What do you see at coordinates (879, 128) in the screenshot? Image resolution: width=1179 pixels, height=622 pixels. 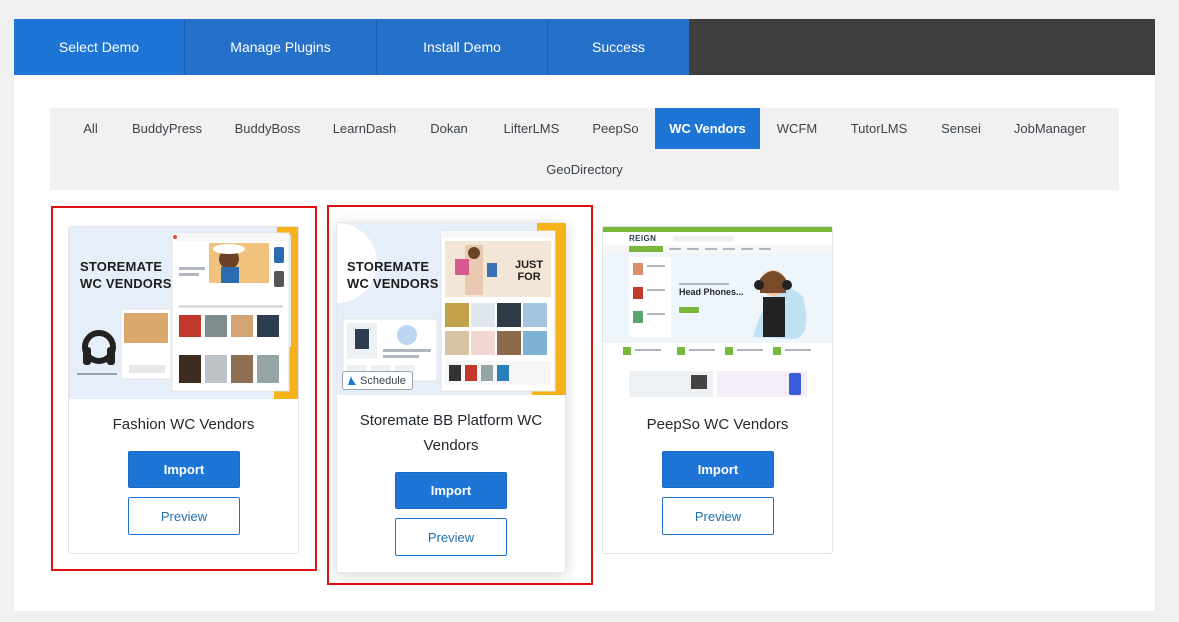 I see `filter-tutorlms: TutorLMS` at bounding box center [879, 128].